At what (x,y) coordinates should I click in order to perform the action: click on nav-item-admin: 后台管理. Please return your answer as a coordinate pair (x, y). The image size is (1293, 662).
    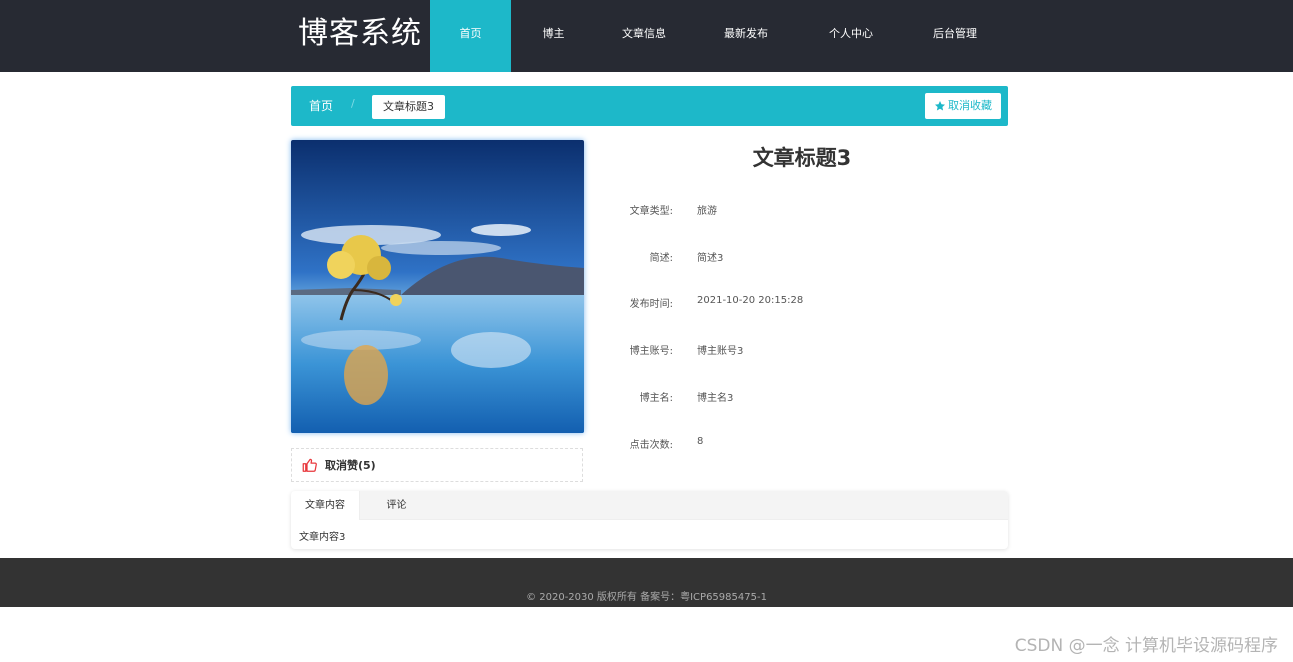
    Looking at the image, I should click on (955, 36).